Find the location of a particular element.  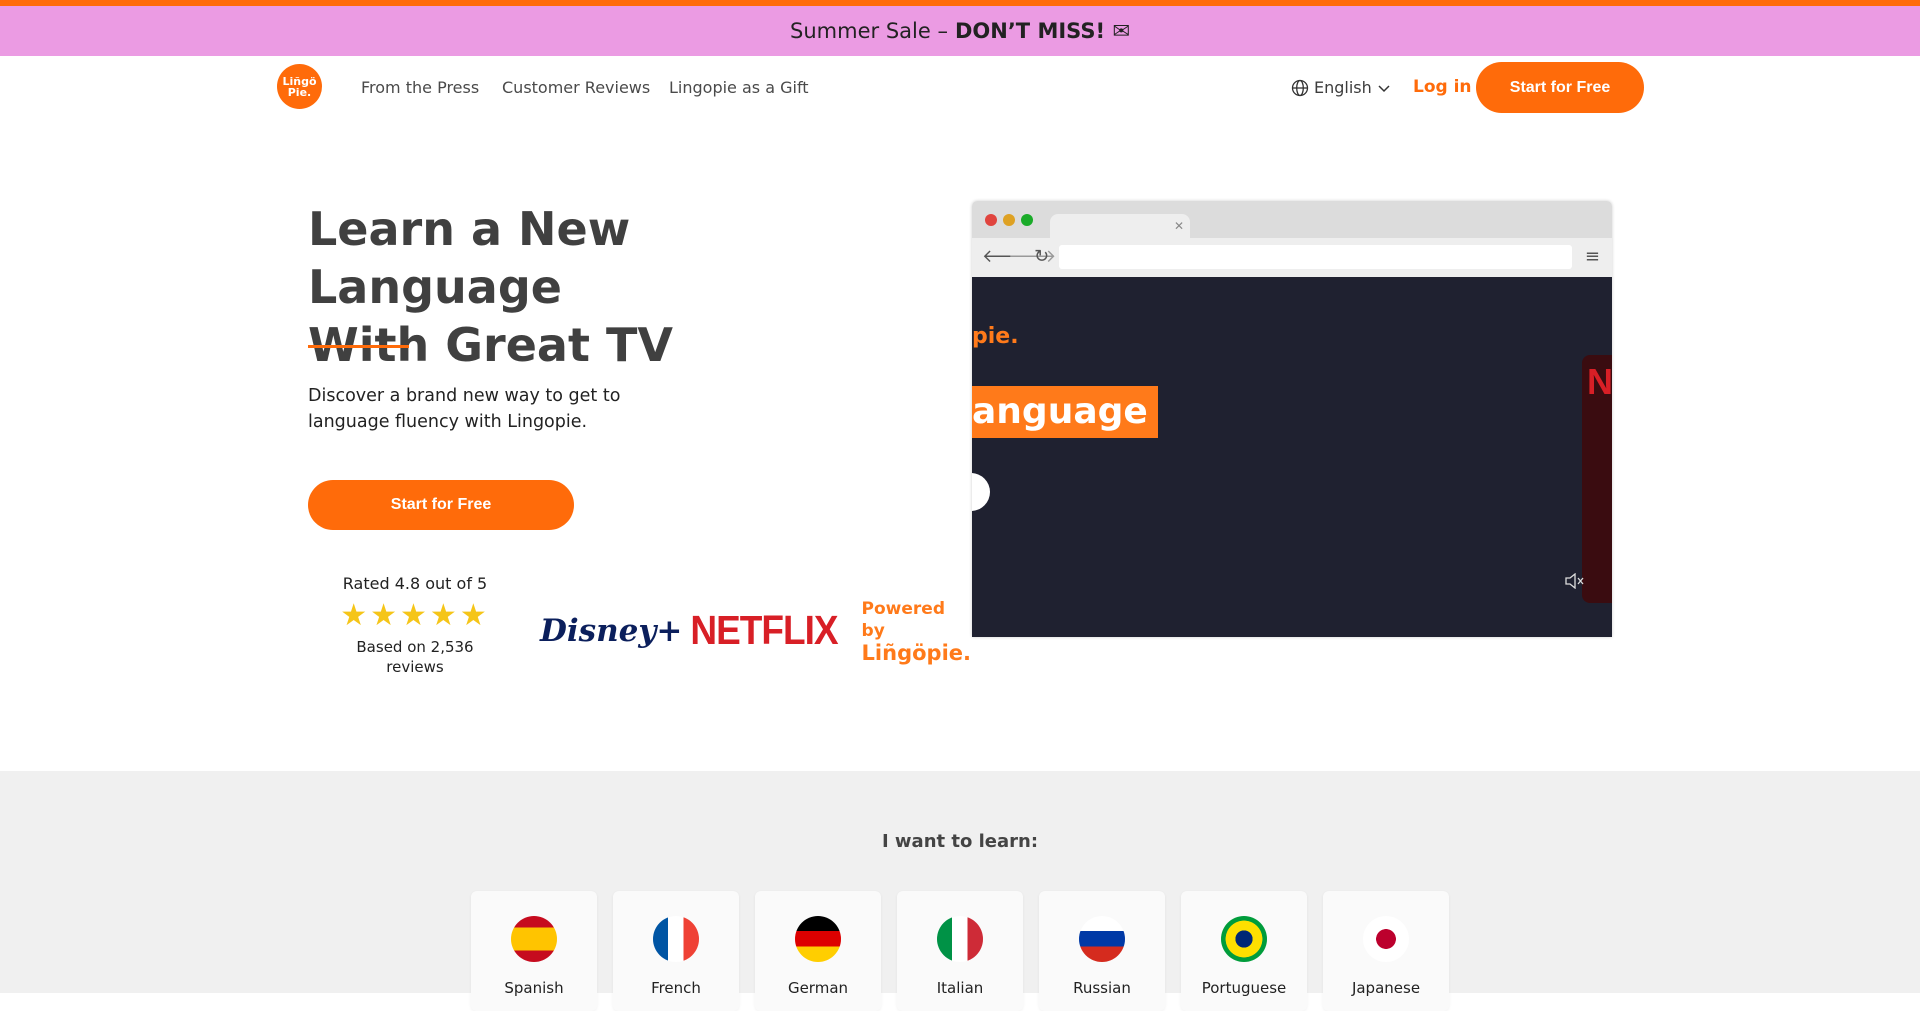

disney-plus-logo: Disney+ is located at coordinates (611, 631).